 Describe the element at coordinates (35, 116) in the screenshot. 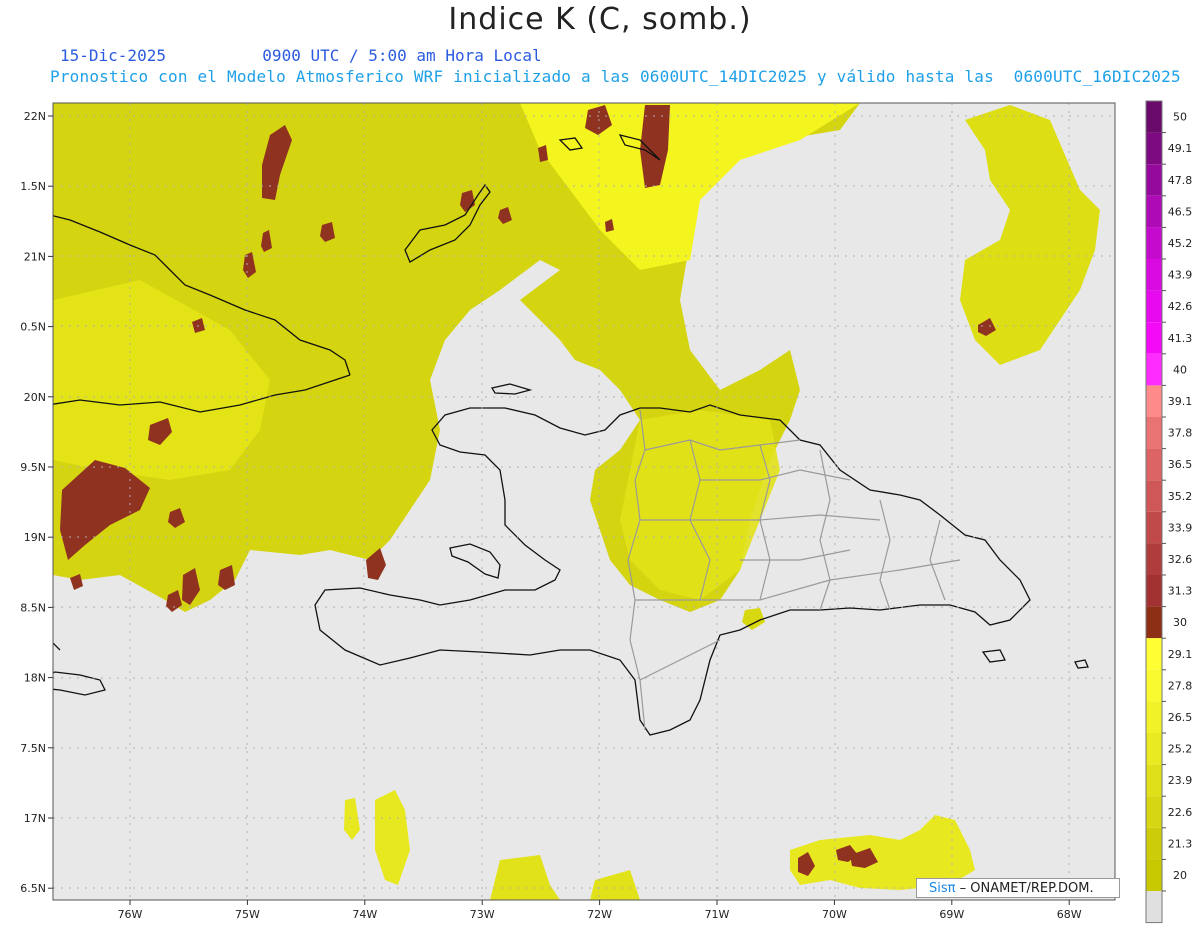

I see `lat-label: 22N` at that location.